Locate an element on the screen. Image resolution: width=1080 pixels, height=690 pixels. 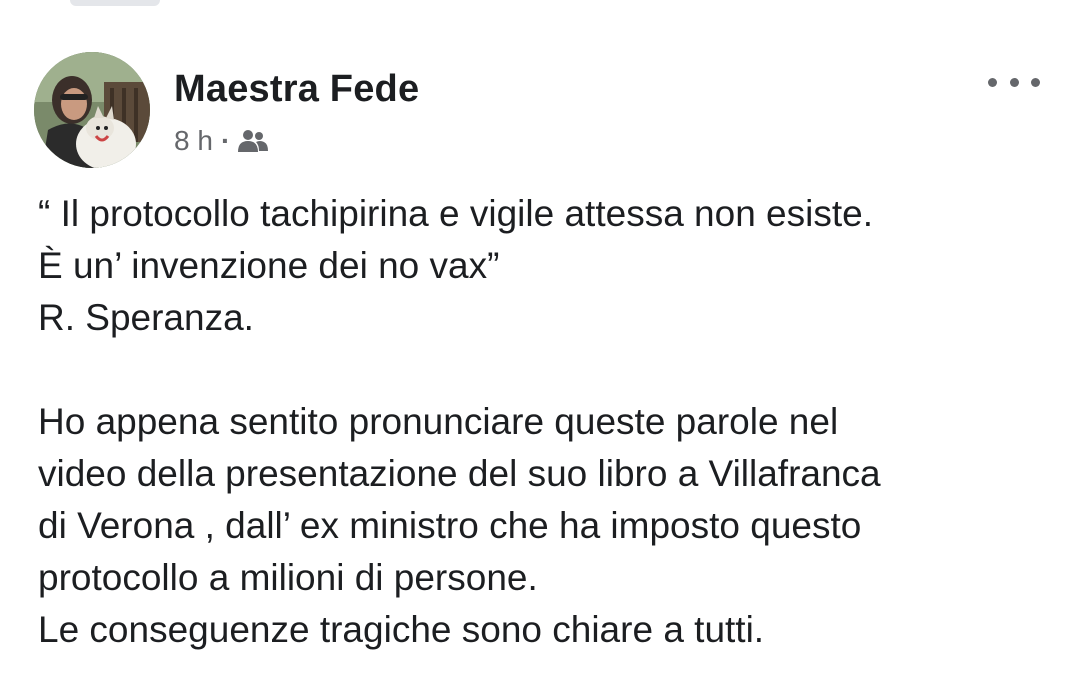
author-name: Maestra Fede is located at coordinates (296, 89).